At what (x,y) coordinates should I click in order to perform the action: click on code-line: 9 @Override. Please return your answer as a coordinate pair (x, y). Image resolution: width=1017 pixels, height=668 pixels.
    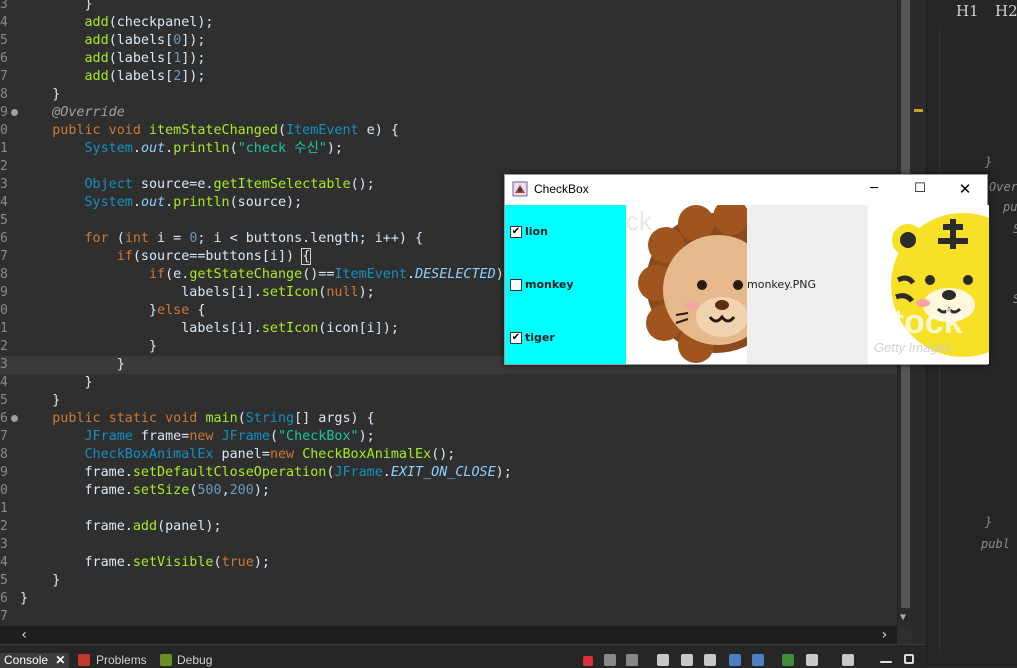
    Looking at the image, I should click on (448, 113).